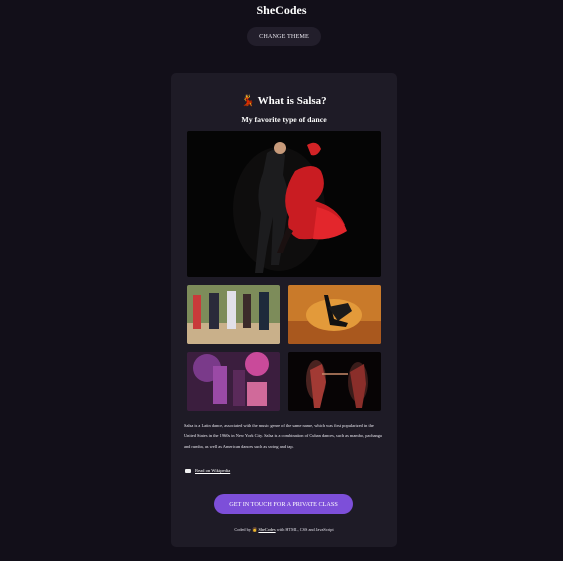 Image resolution: width=563 pixels, height=561 pixels. What do you see at coordinates (284, 204) in the screenshot?
I see `main-dance-photo` at bounding box center [284, 204].